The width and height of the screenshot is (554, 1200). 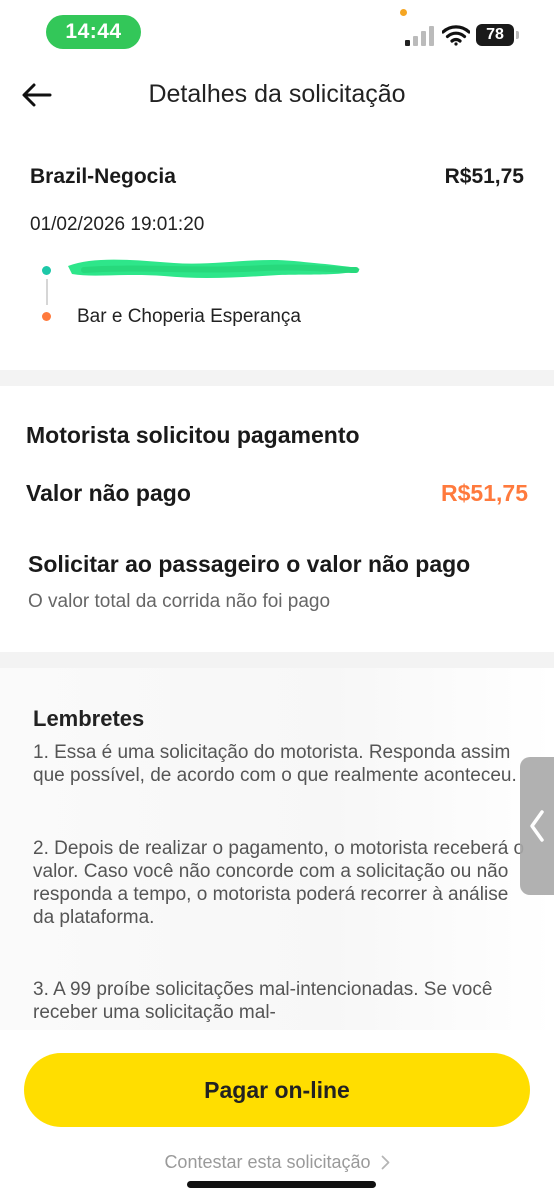 What do you see at coordinates (495, 35) in the screenshot?
I see `battery-indicator: 78` at bounding box center [495, 35].